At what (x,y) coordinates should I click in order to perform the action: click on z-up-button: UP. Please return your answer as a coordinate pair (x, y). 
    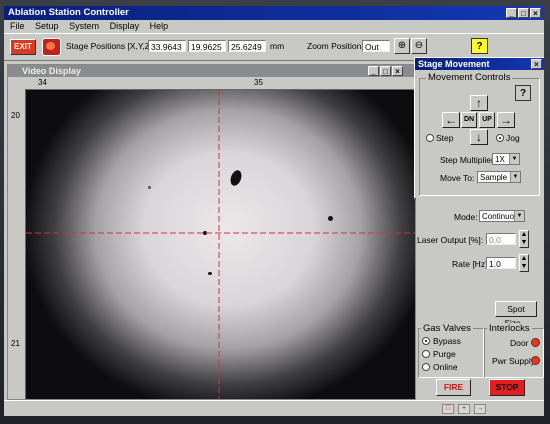
    Looking at the image, I should click on (487, 120).